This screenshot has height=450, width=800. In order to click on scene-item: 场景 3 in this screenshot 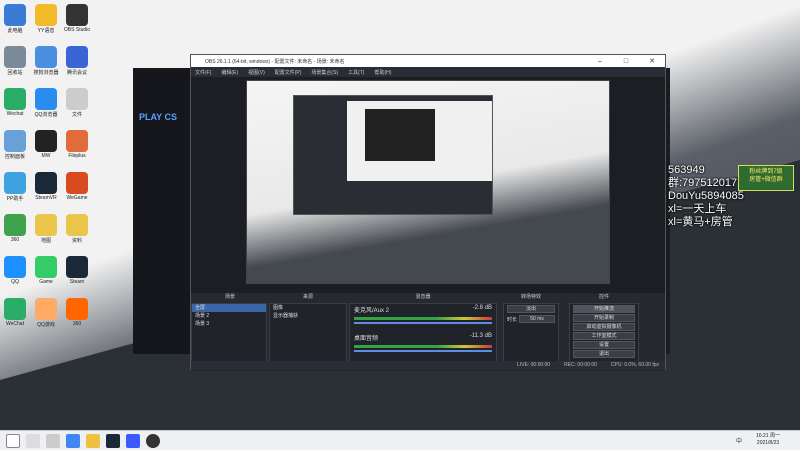, I will do `click(229, 324)`.